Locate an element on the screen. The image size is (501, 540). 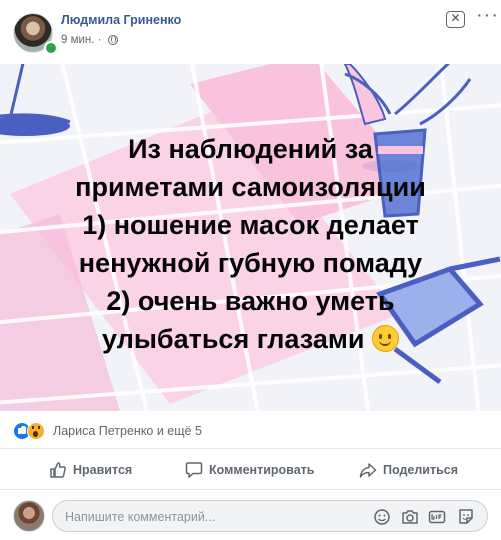
reaction-icons is located at coordinates (31, 431).